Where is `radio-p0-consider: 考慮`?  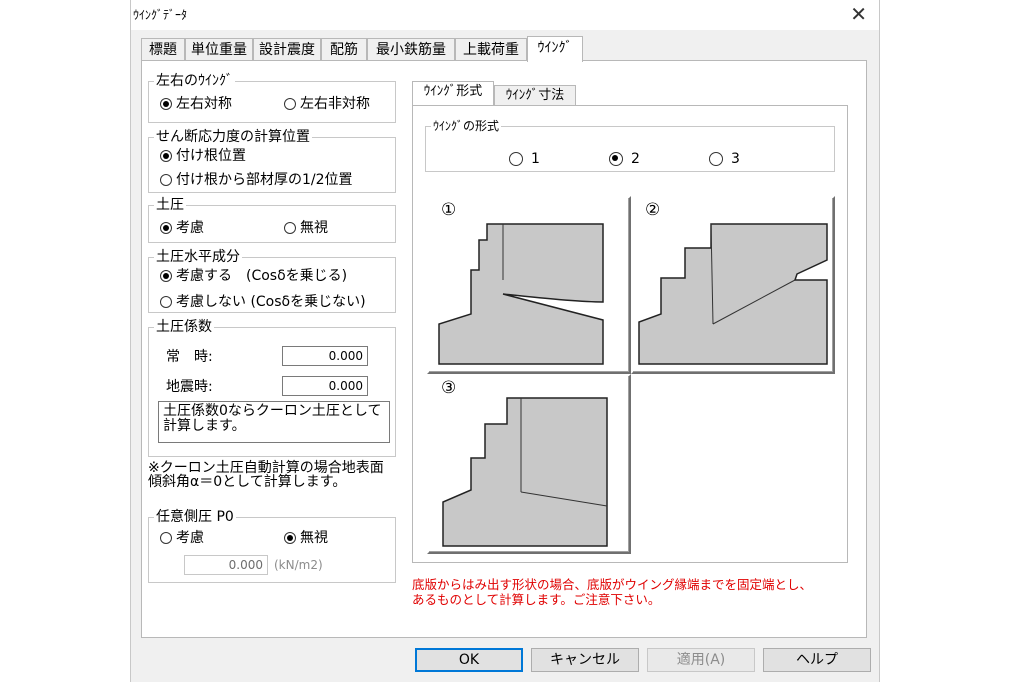 radio-p0-consider: 考慮 is located at coordinates (182, 538).